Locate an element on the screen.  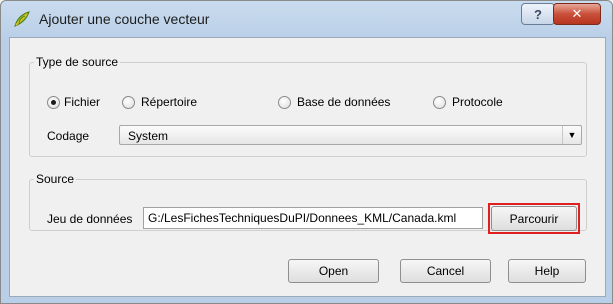
close-button: ✕ is located at coordinates (577, 14).